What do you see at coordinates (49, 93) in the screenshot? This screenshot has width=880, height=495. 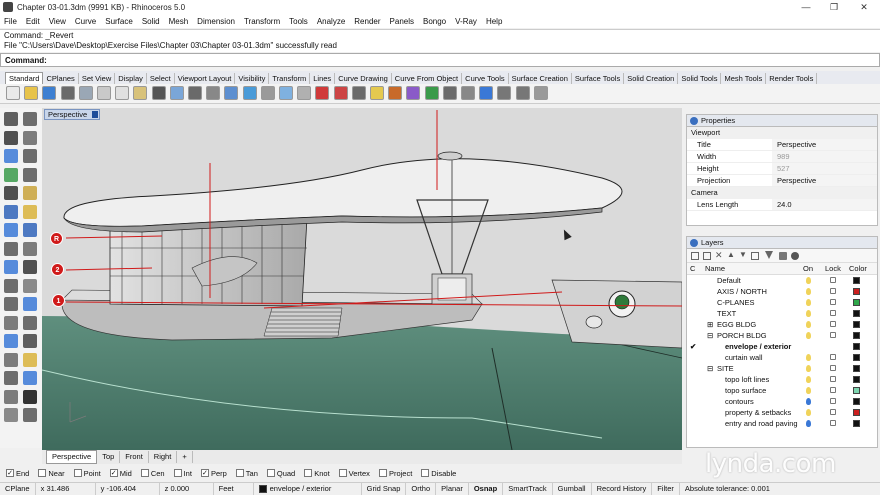 I see `save-icon` at bounding box center [49, 93].